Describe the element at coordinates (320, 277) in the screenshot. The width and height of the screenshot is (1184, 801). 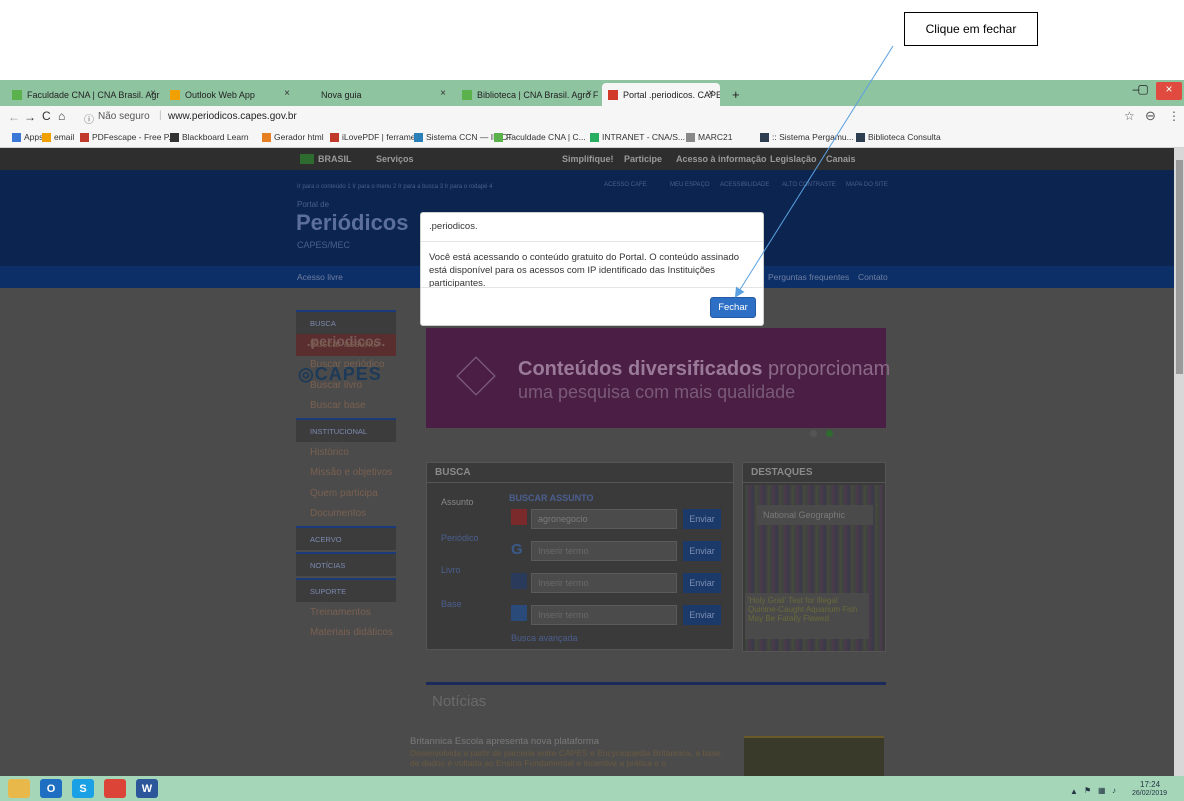
I see `menu-acesso-livre: Acesso livre` at that location.